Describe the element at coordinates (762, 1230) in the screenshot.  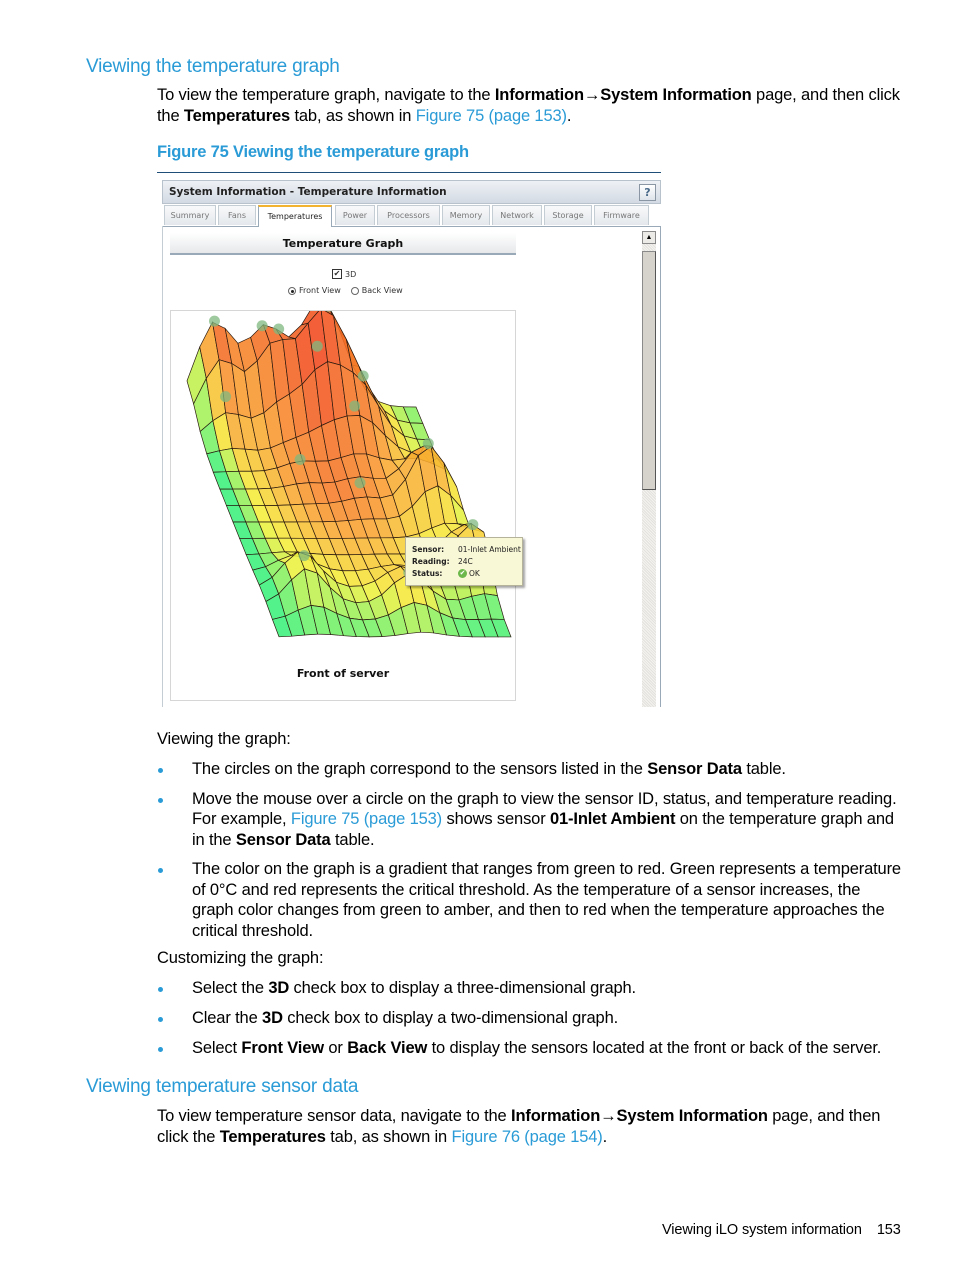
I see `footer-section-title: Viewing iLO system information` at that location.